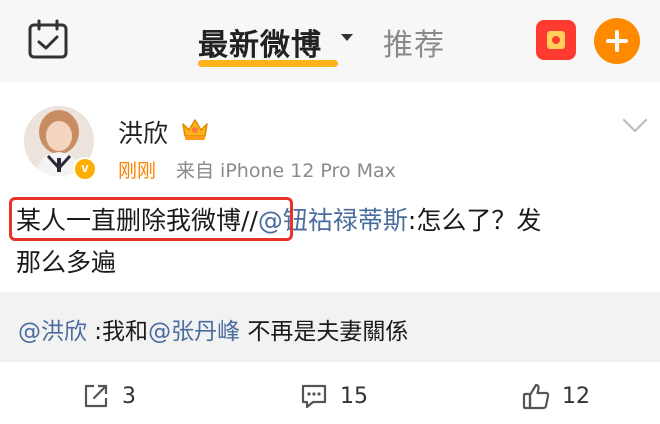 The width and height of the screenshot is (660, 424). Describe the element at coordinates (556, 40) in the screenshot. I see `red-packet-icon` at that location.